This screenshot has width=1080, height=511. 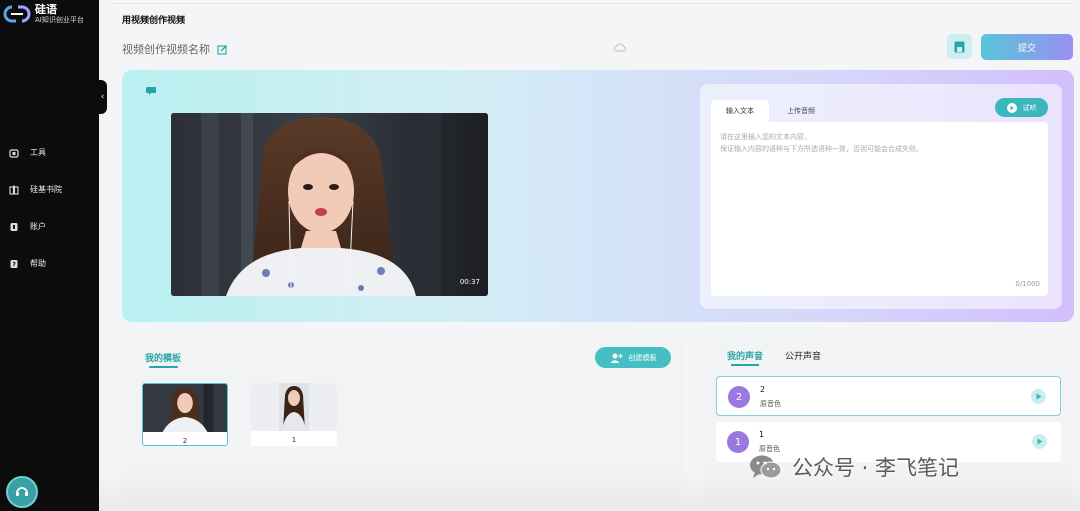 What do you see at coordinates (38, 226) in the screenshot?
I see `sidebar-item-label: 账户` at bounding box center [38, 226].